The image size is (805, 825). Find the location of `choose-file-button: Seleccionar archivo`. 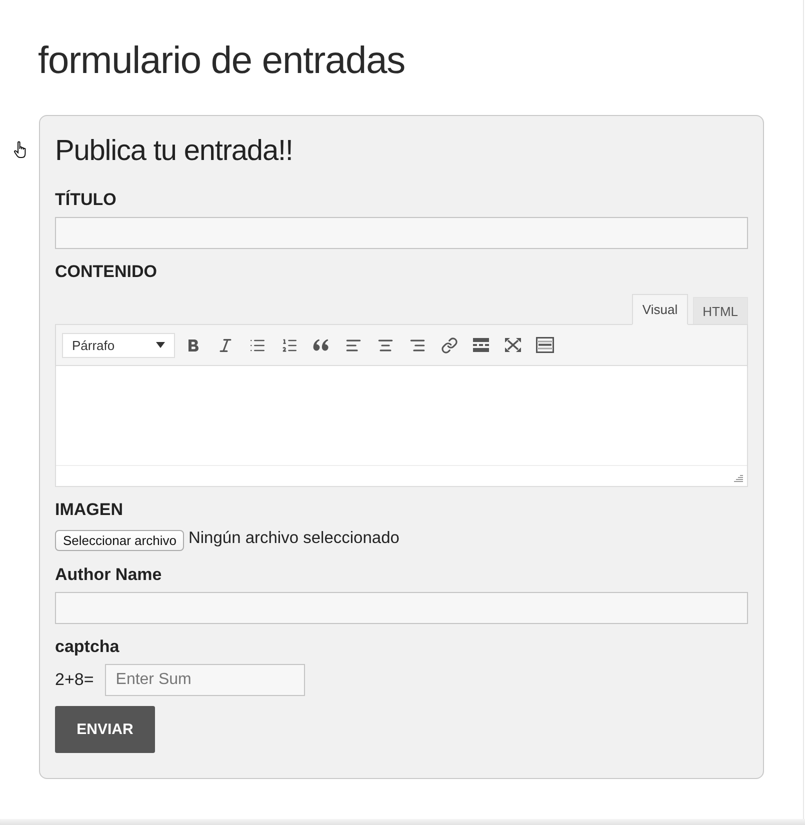

choose-file-button: Seleccionar archivo is located at coordinates (119, 540).